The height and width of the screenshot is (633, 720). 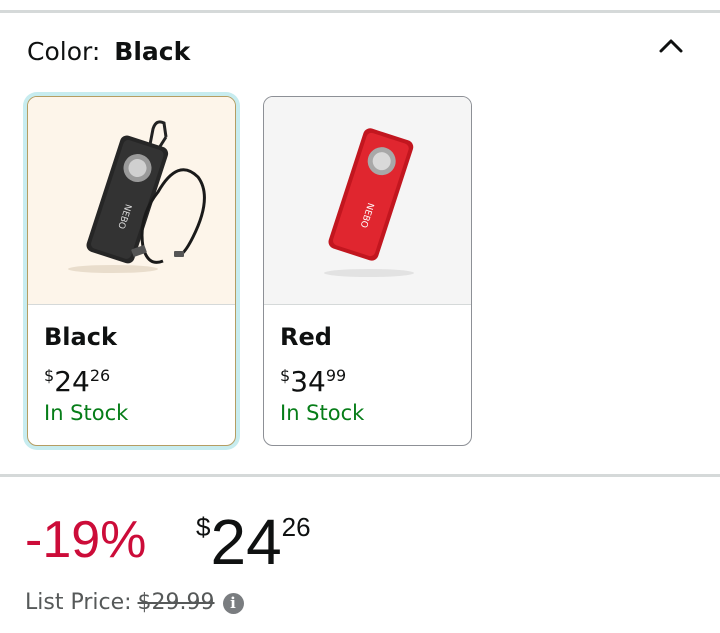 I want to click on discount-percentage: -19%, so click(x=86, y=540).